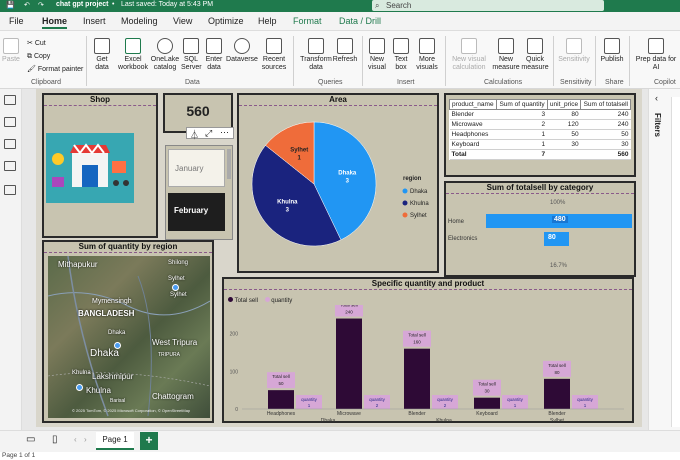 This screenshot has width=680, height=460. I want to click on file-title: chat gpt project, so click(82, 4).